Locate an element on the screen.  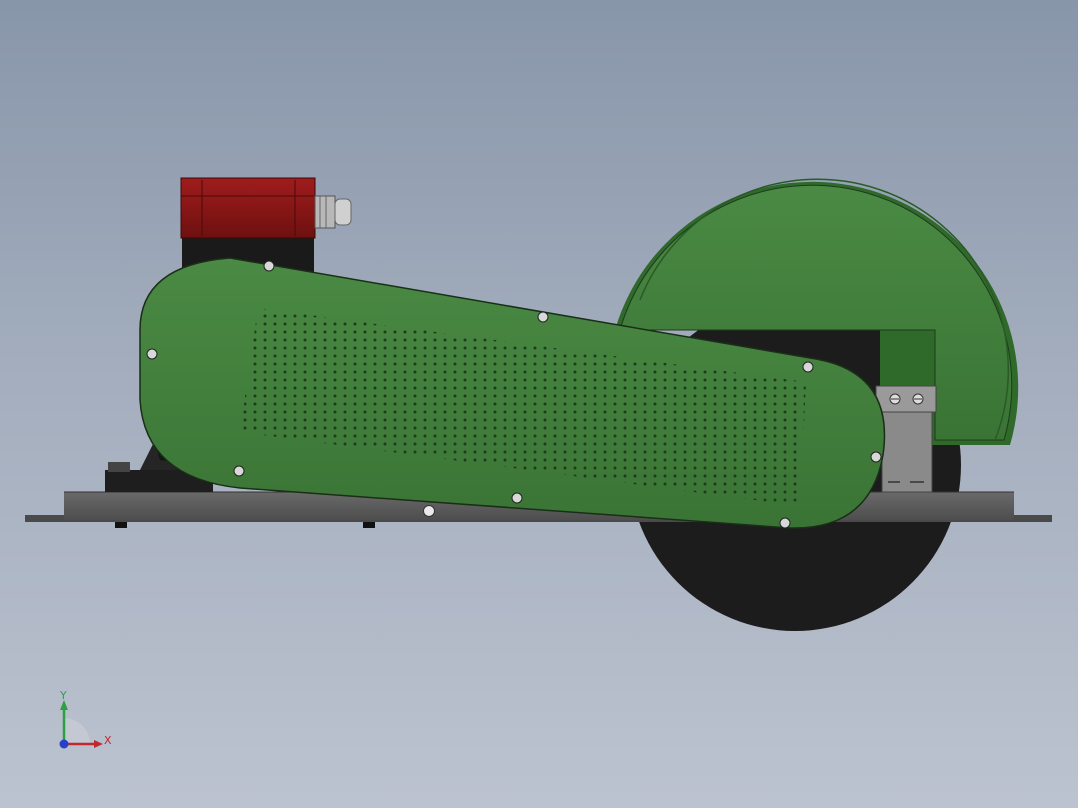
cable-gland is located at coordinates (333, 212).